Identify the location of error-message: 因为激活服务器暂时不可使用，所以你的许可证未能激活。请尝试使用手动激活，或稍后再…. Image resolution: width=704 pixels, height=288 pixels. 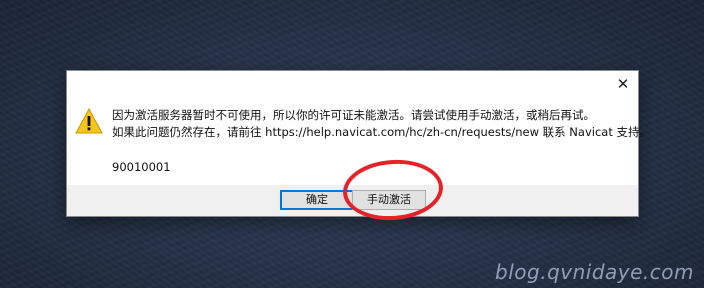
(381, 124).